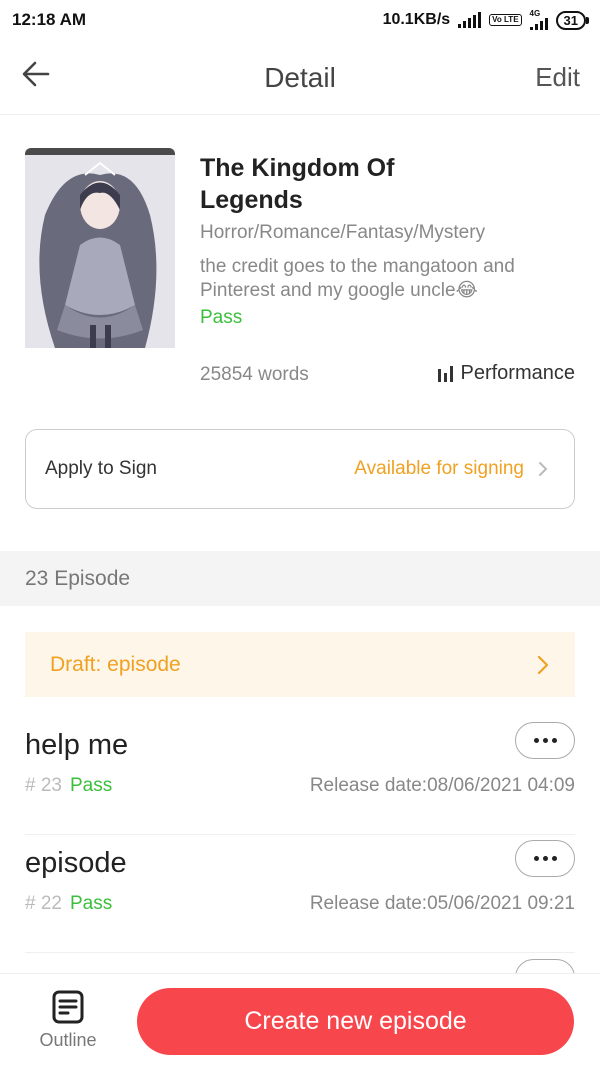 The image size is (600, 1067). Describe the element at coordinates (297, 184) in the screenshot. I see `book-title: The Kingdom Of Legends` at that location.